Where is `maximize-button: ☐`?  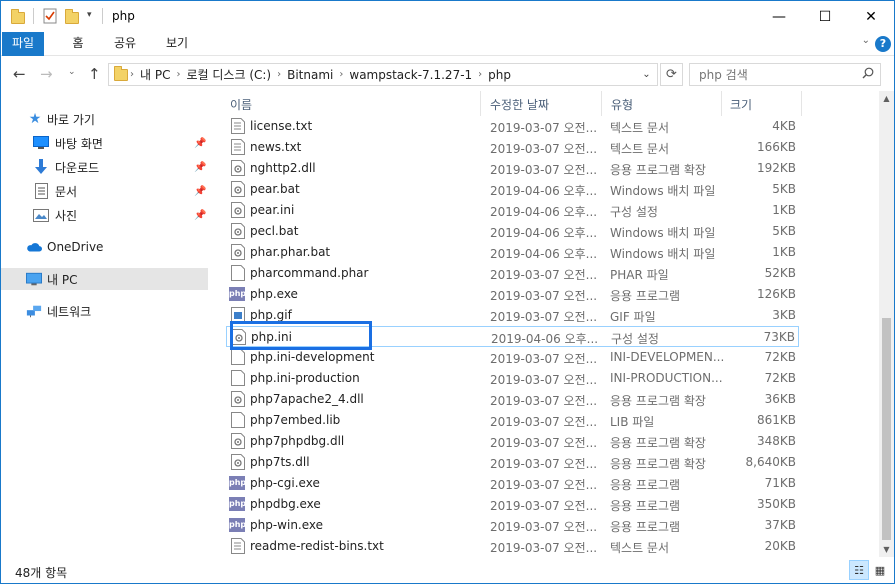
maximize-button: ☐ is located at coordinates (825, 16).